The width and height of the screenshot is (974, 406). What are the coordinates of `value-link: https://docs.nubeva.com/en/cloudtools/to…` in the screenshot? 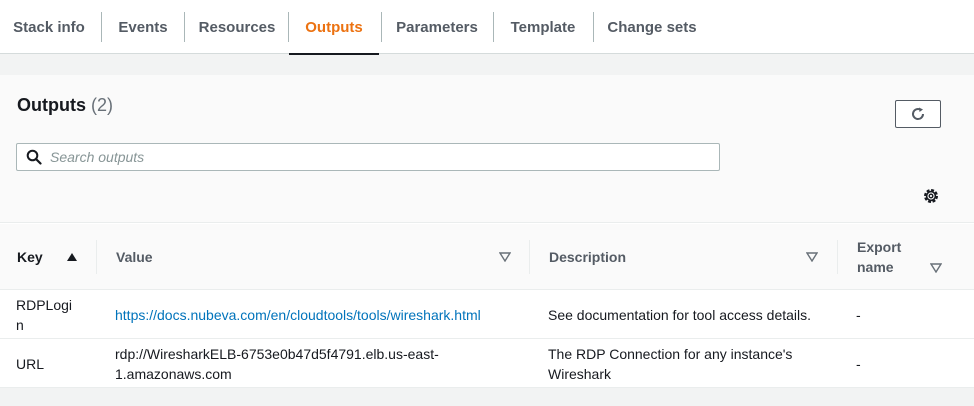 It's located at (298, 315).